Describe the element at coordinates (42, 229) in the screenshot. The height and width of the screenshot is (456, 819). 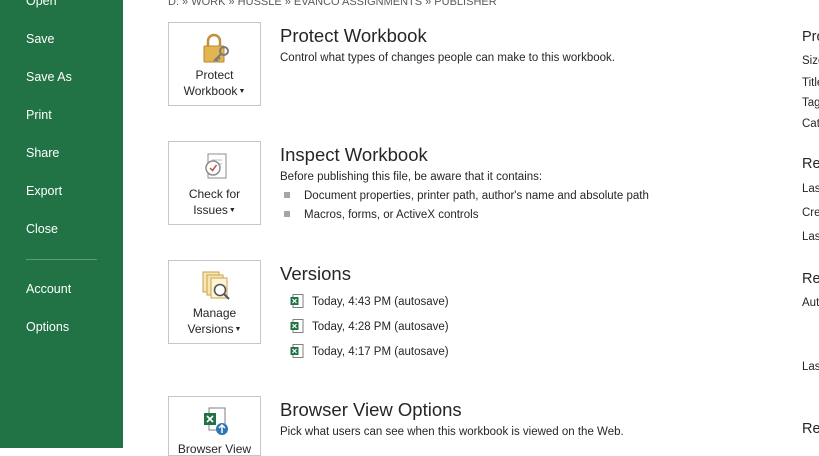
I see `nav-close: Close` at that location.